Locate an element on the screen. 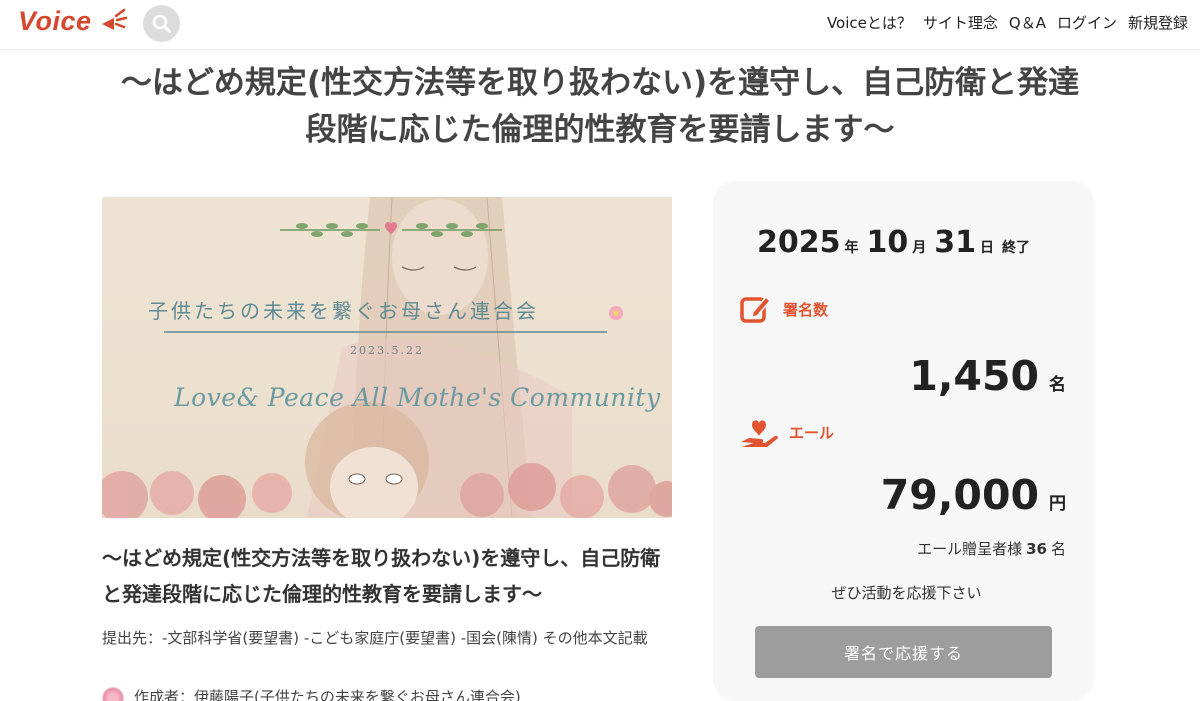  nav-about: Voiceとは？ is located at coordinates (869, 22).